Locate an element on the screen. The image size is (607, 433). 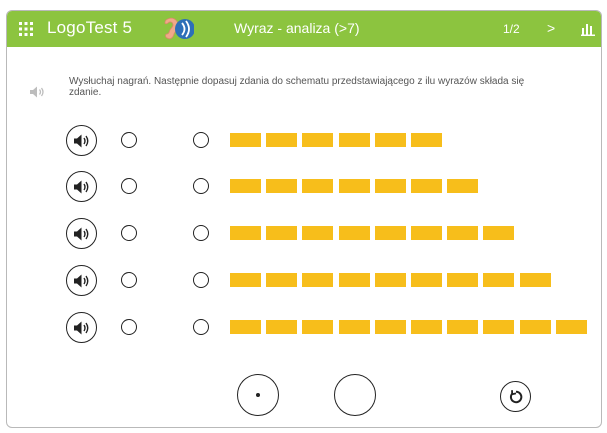
top-bar: LogoTest 5 Wyraz - analiza (>7) 1/2 > is located at coordinates (304, 29).